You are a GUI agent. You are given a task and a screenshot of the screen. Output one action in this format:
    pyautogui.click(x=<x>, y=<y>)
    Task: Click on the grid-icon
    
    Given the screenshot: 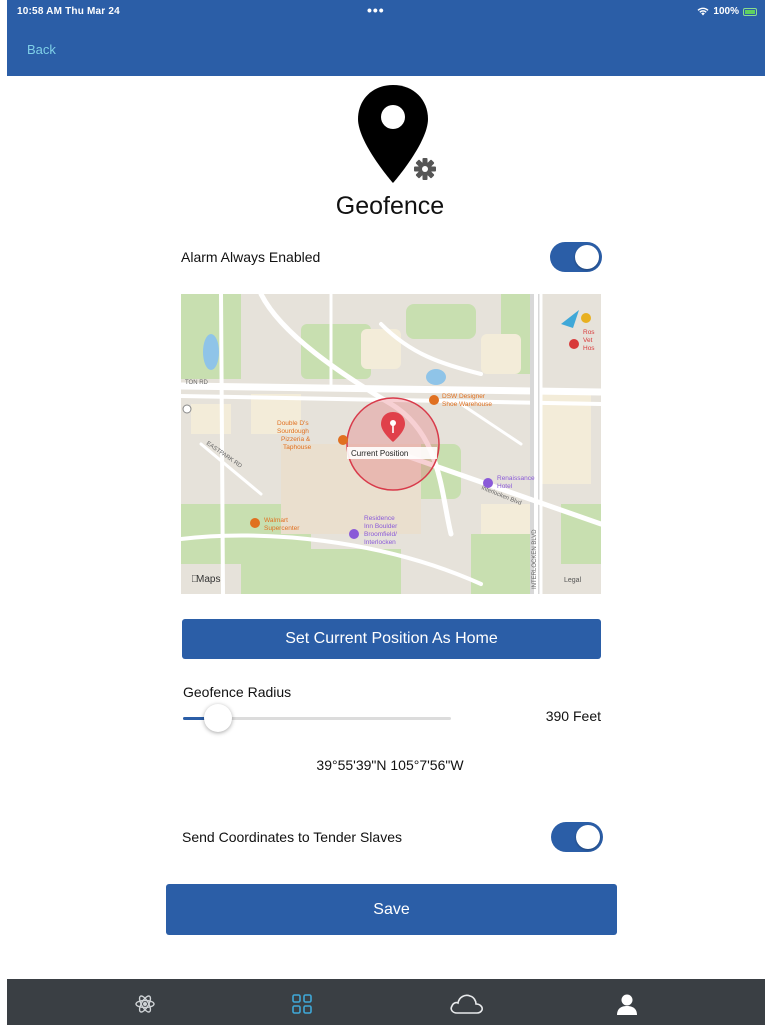 What is the action you would take?
    pyautogui.click(x=302, y=1004)
    